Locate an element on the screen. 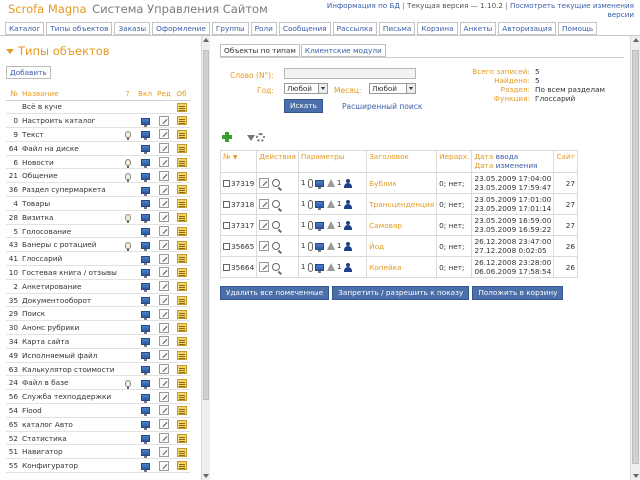 The width and height of the screenshot is (640, 480). left-scrollbar is located at coordinates (205, 258).